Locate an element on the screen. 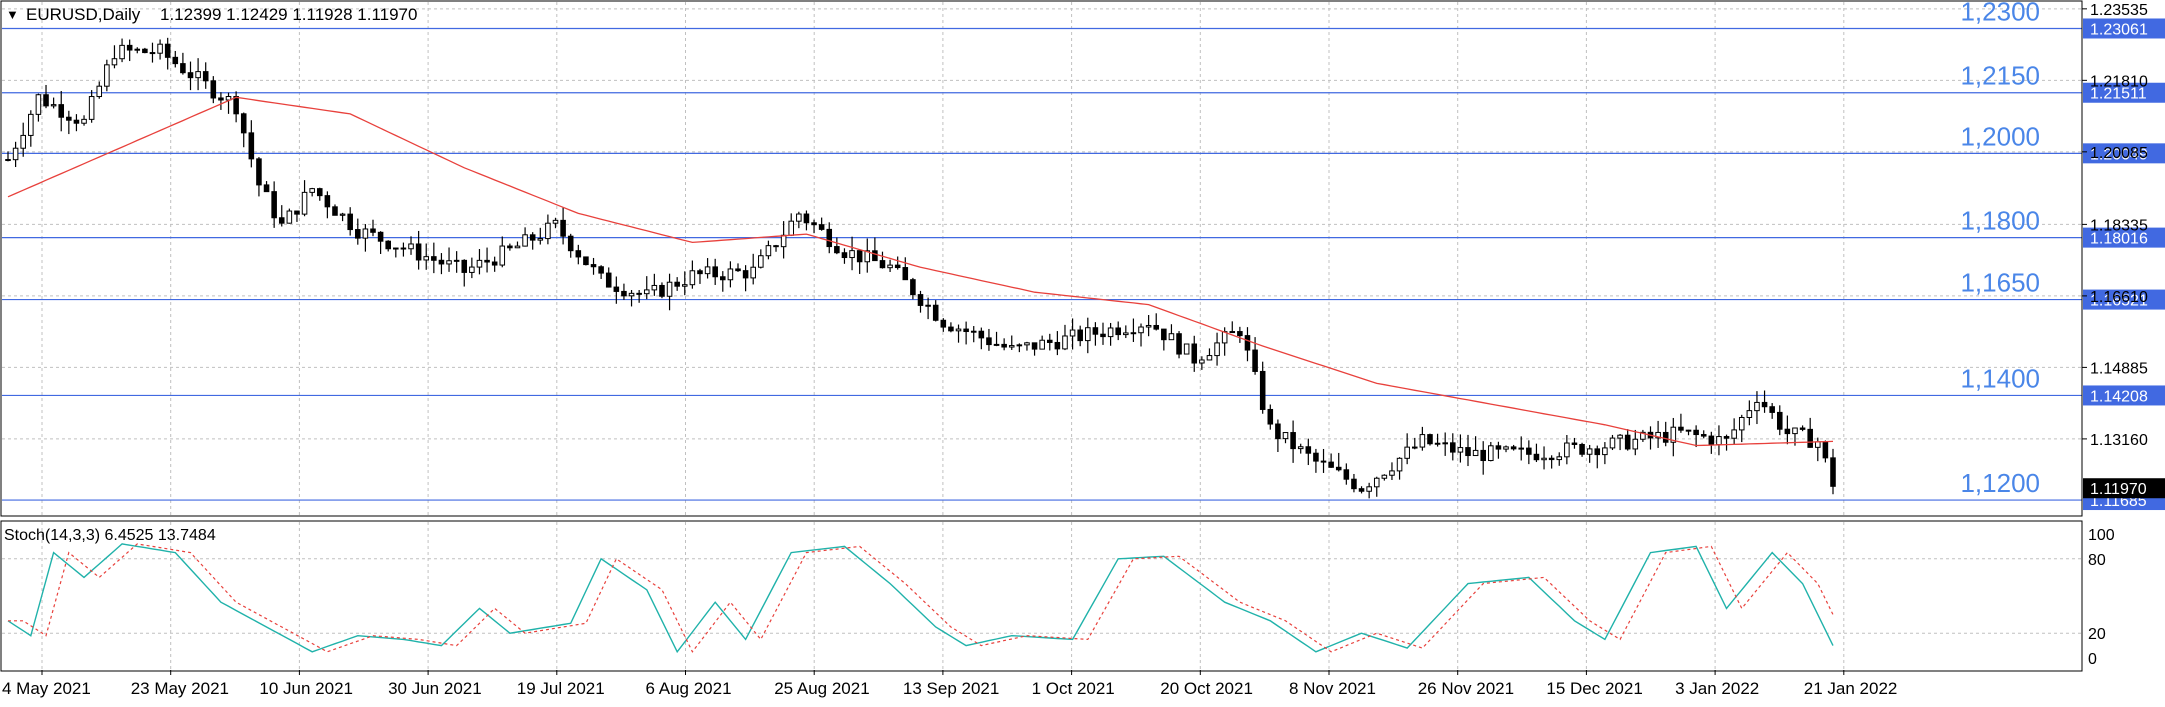  level-label: 1,1650 is located at coordinates (2000, 283).